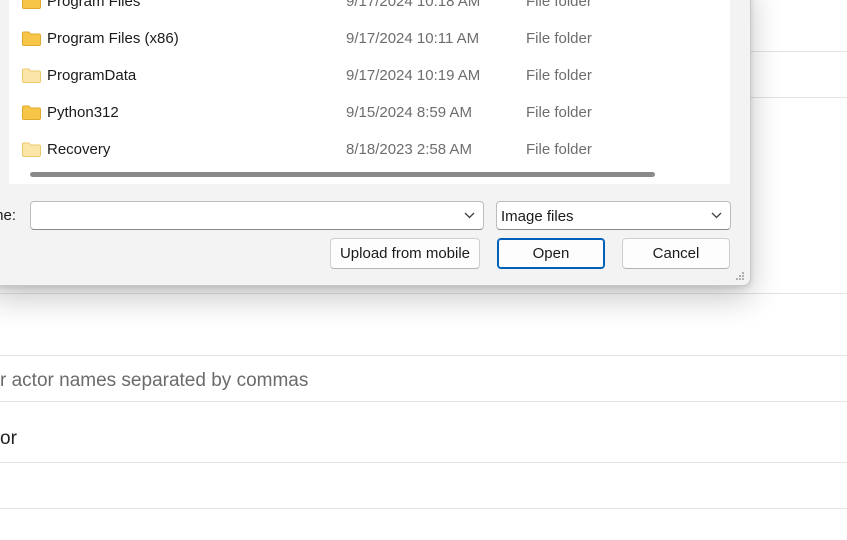  I want to click on open-button: Open, so click(551, 253).